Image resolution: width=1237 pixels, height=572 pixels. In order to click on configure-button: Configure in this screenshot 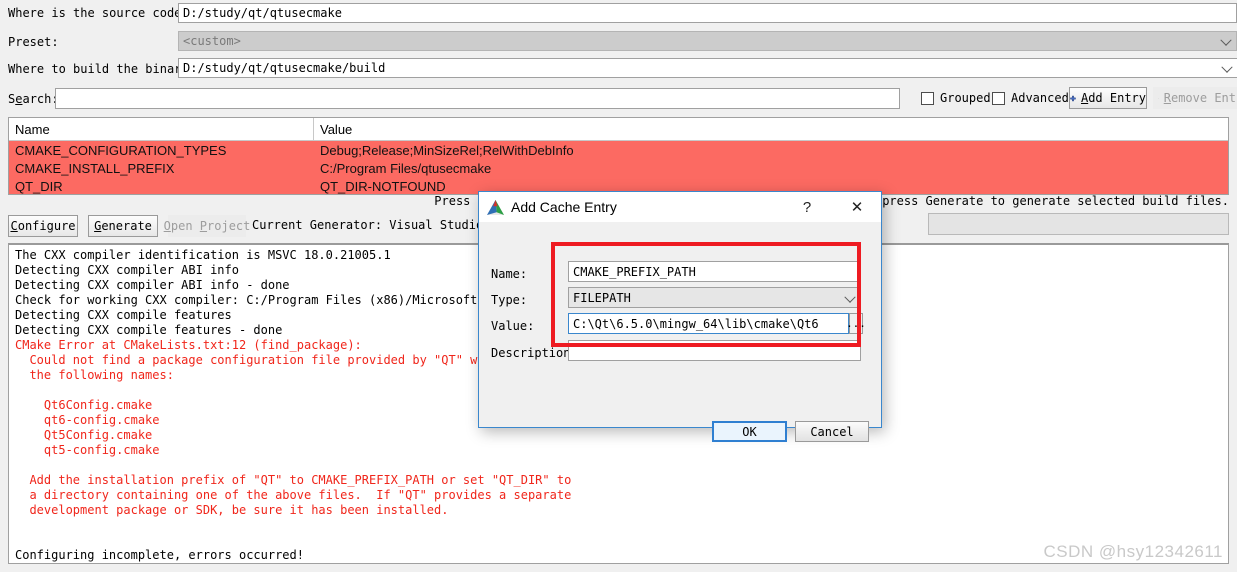, I will do `click(43, 226)`.